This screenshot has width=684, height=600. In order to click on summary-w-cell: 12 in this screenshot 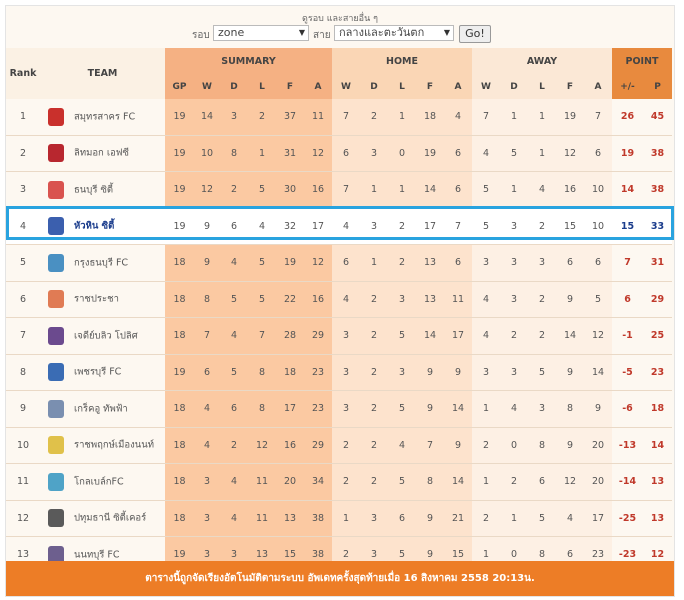, I will do `click(207, 190)`.